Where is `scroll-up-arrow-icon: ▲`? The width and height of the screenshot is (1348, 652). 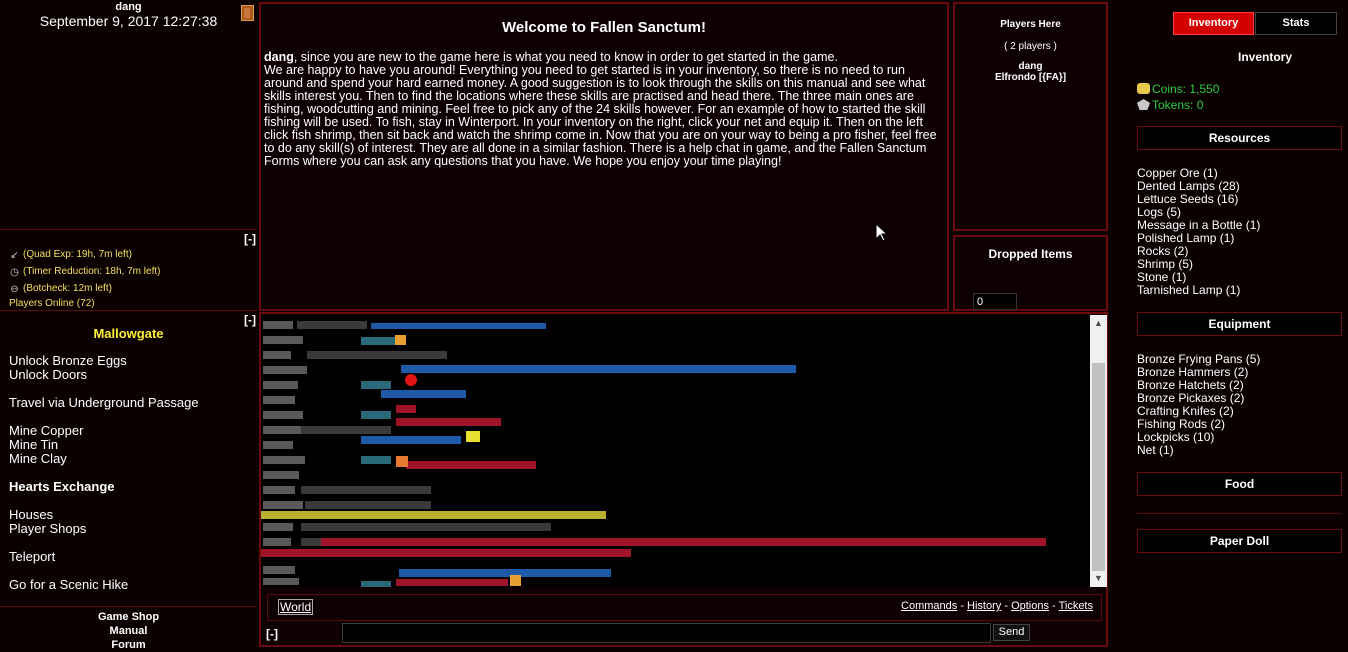 scroll-up-arrow-icon: ▲ is located at coordinates (1098, 323).